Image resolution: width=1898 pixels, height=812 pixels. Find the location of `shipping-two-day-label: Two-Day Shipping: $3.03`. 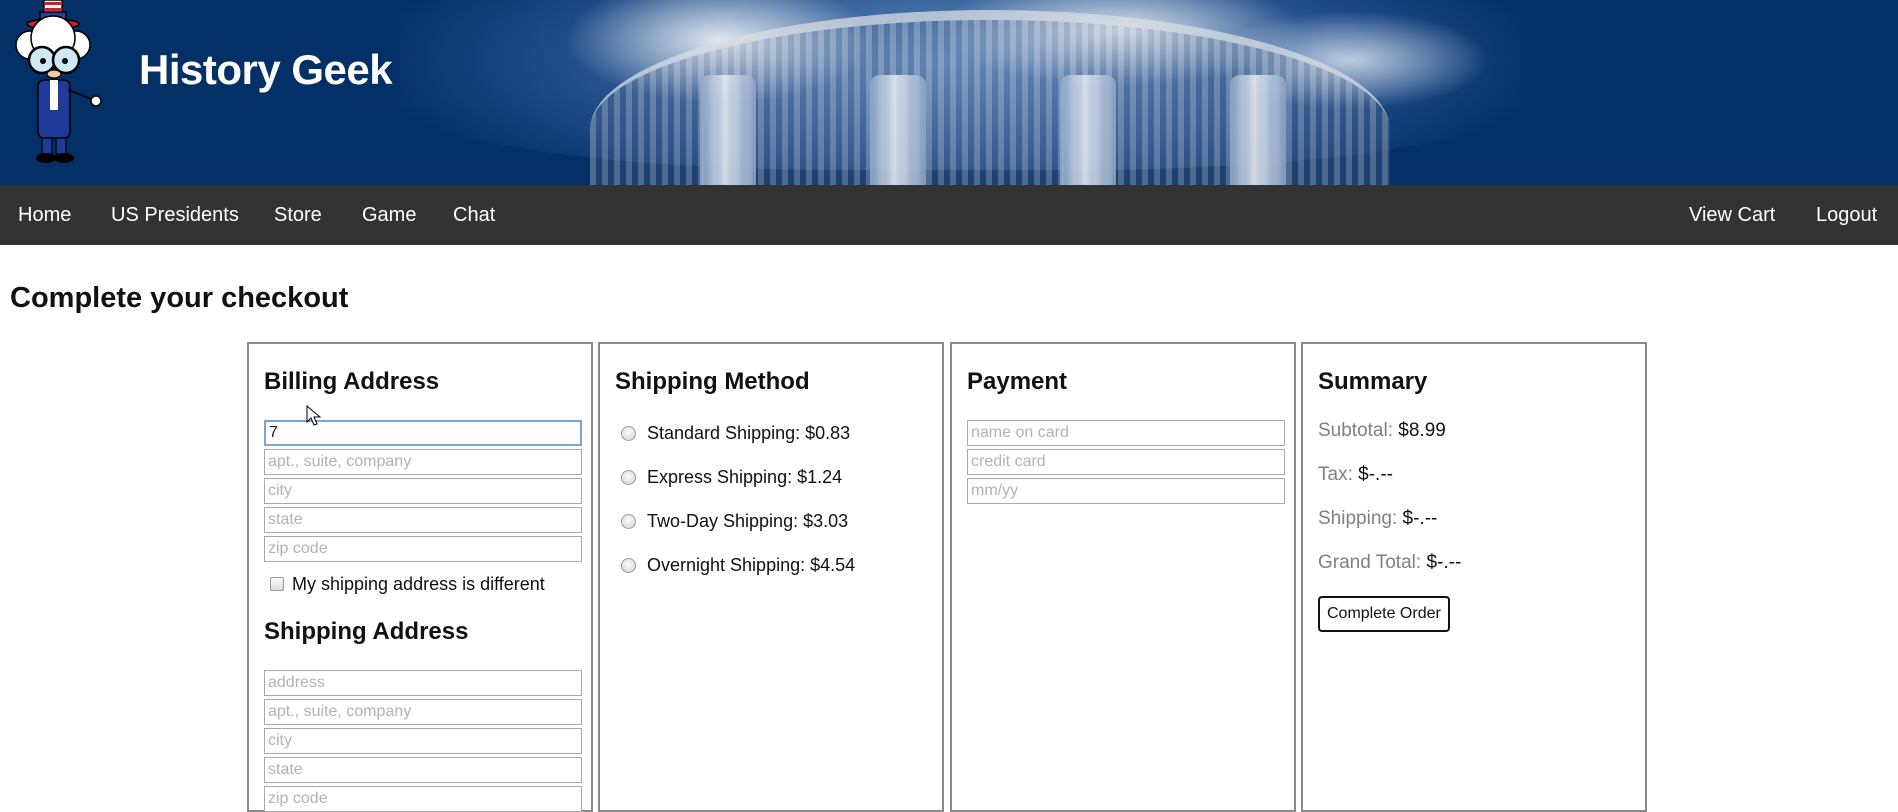

shipping-two-day-label: Two-Day Shipping: $3.03 is located at coordinates (748, 520).